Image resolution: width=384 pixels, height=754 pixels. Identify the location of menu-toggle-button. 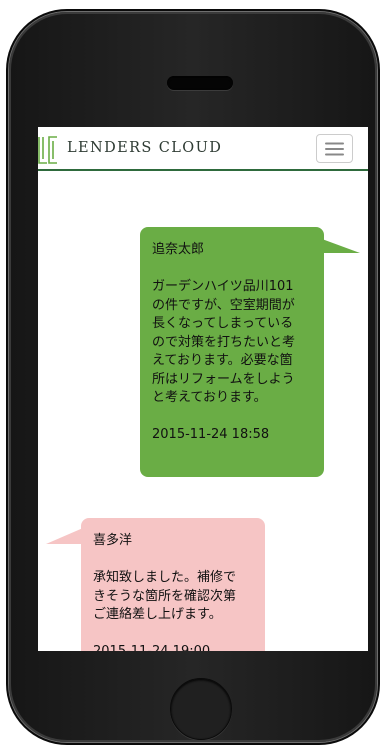
(334, 148).